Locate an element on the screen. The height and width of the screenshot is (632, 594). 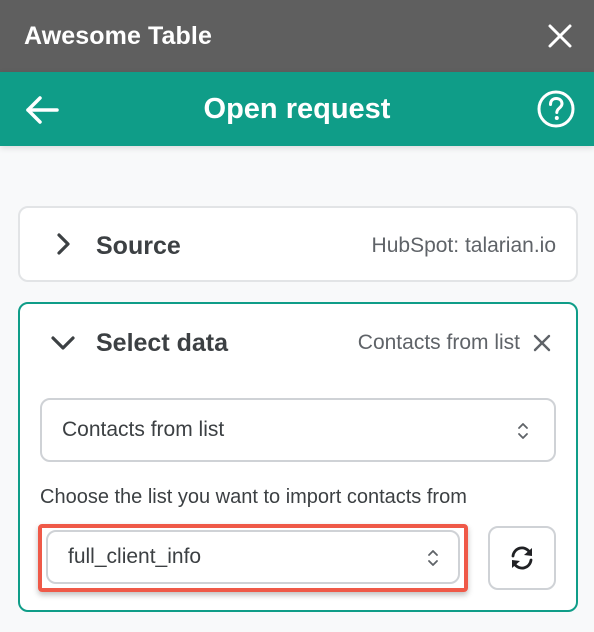
arrow-left-icon is located at coordinates (42, 110).